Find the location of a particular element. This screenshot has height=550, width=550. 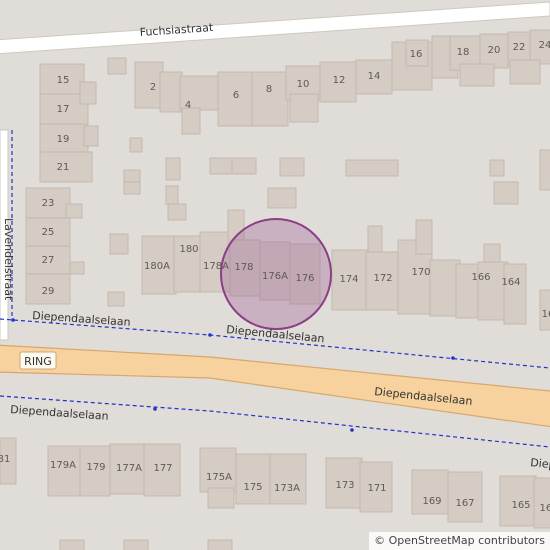

map-attribution: © OpenStreetMap contributors is located at coordinates (459, 541).